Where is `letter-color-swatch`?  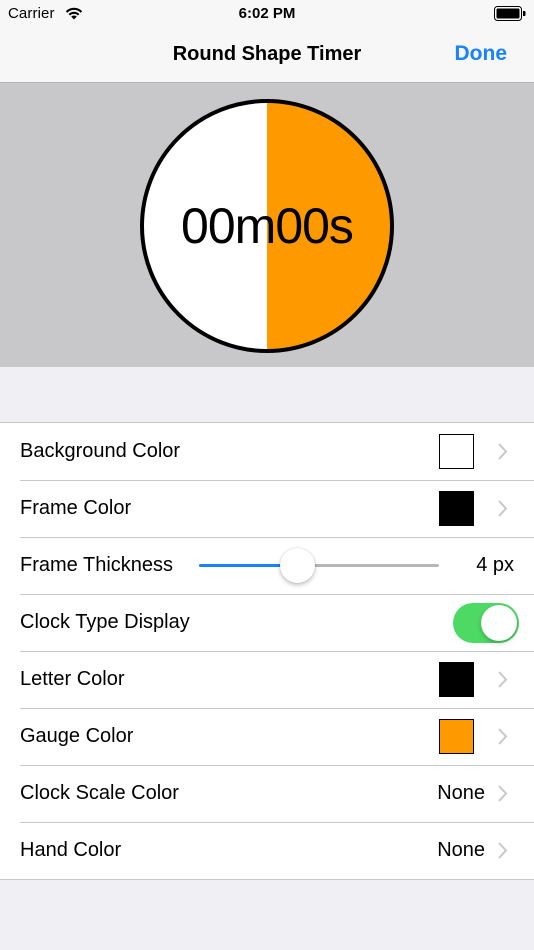
letter-color-swatch is located at coordinates (456, 679).